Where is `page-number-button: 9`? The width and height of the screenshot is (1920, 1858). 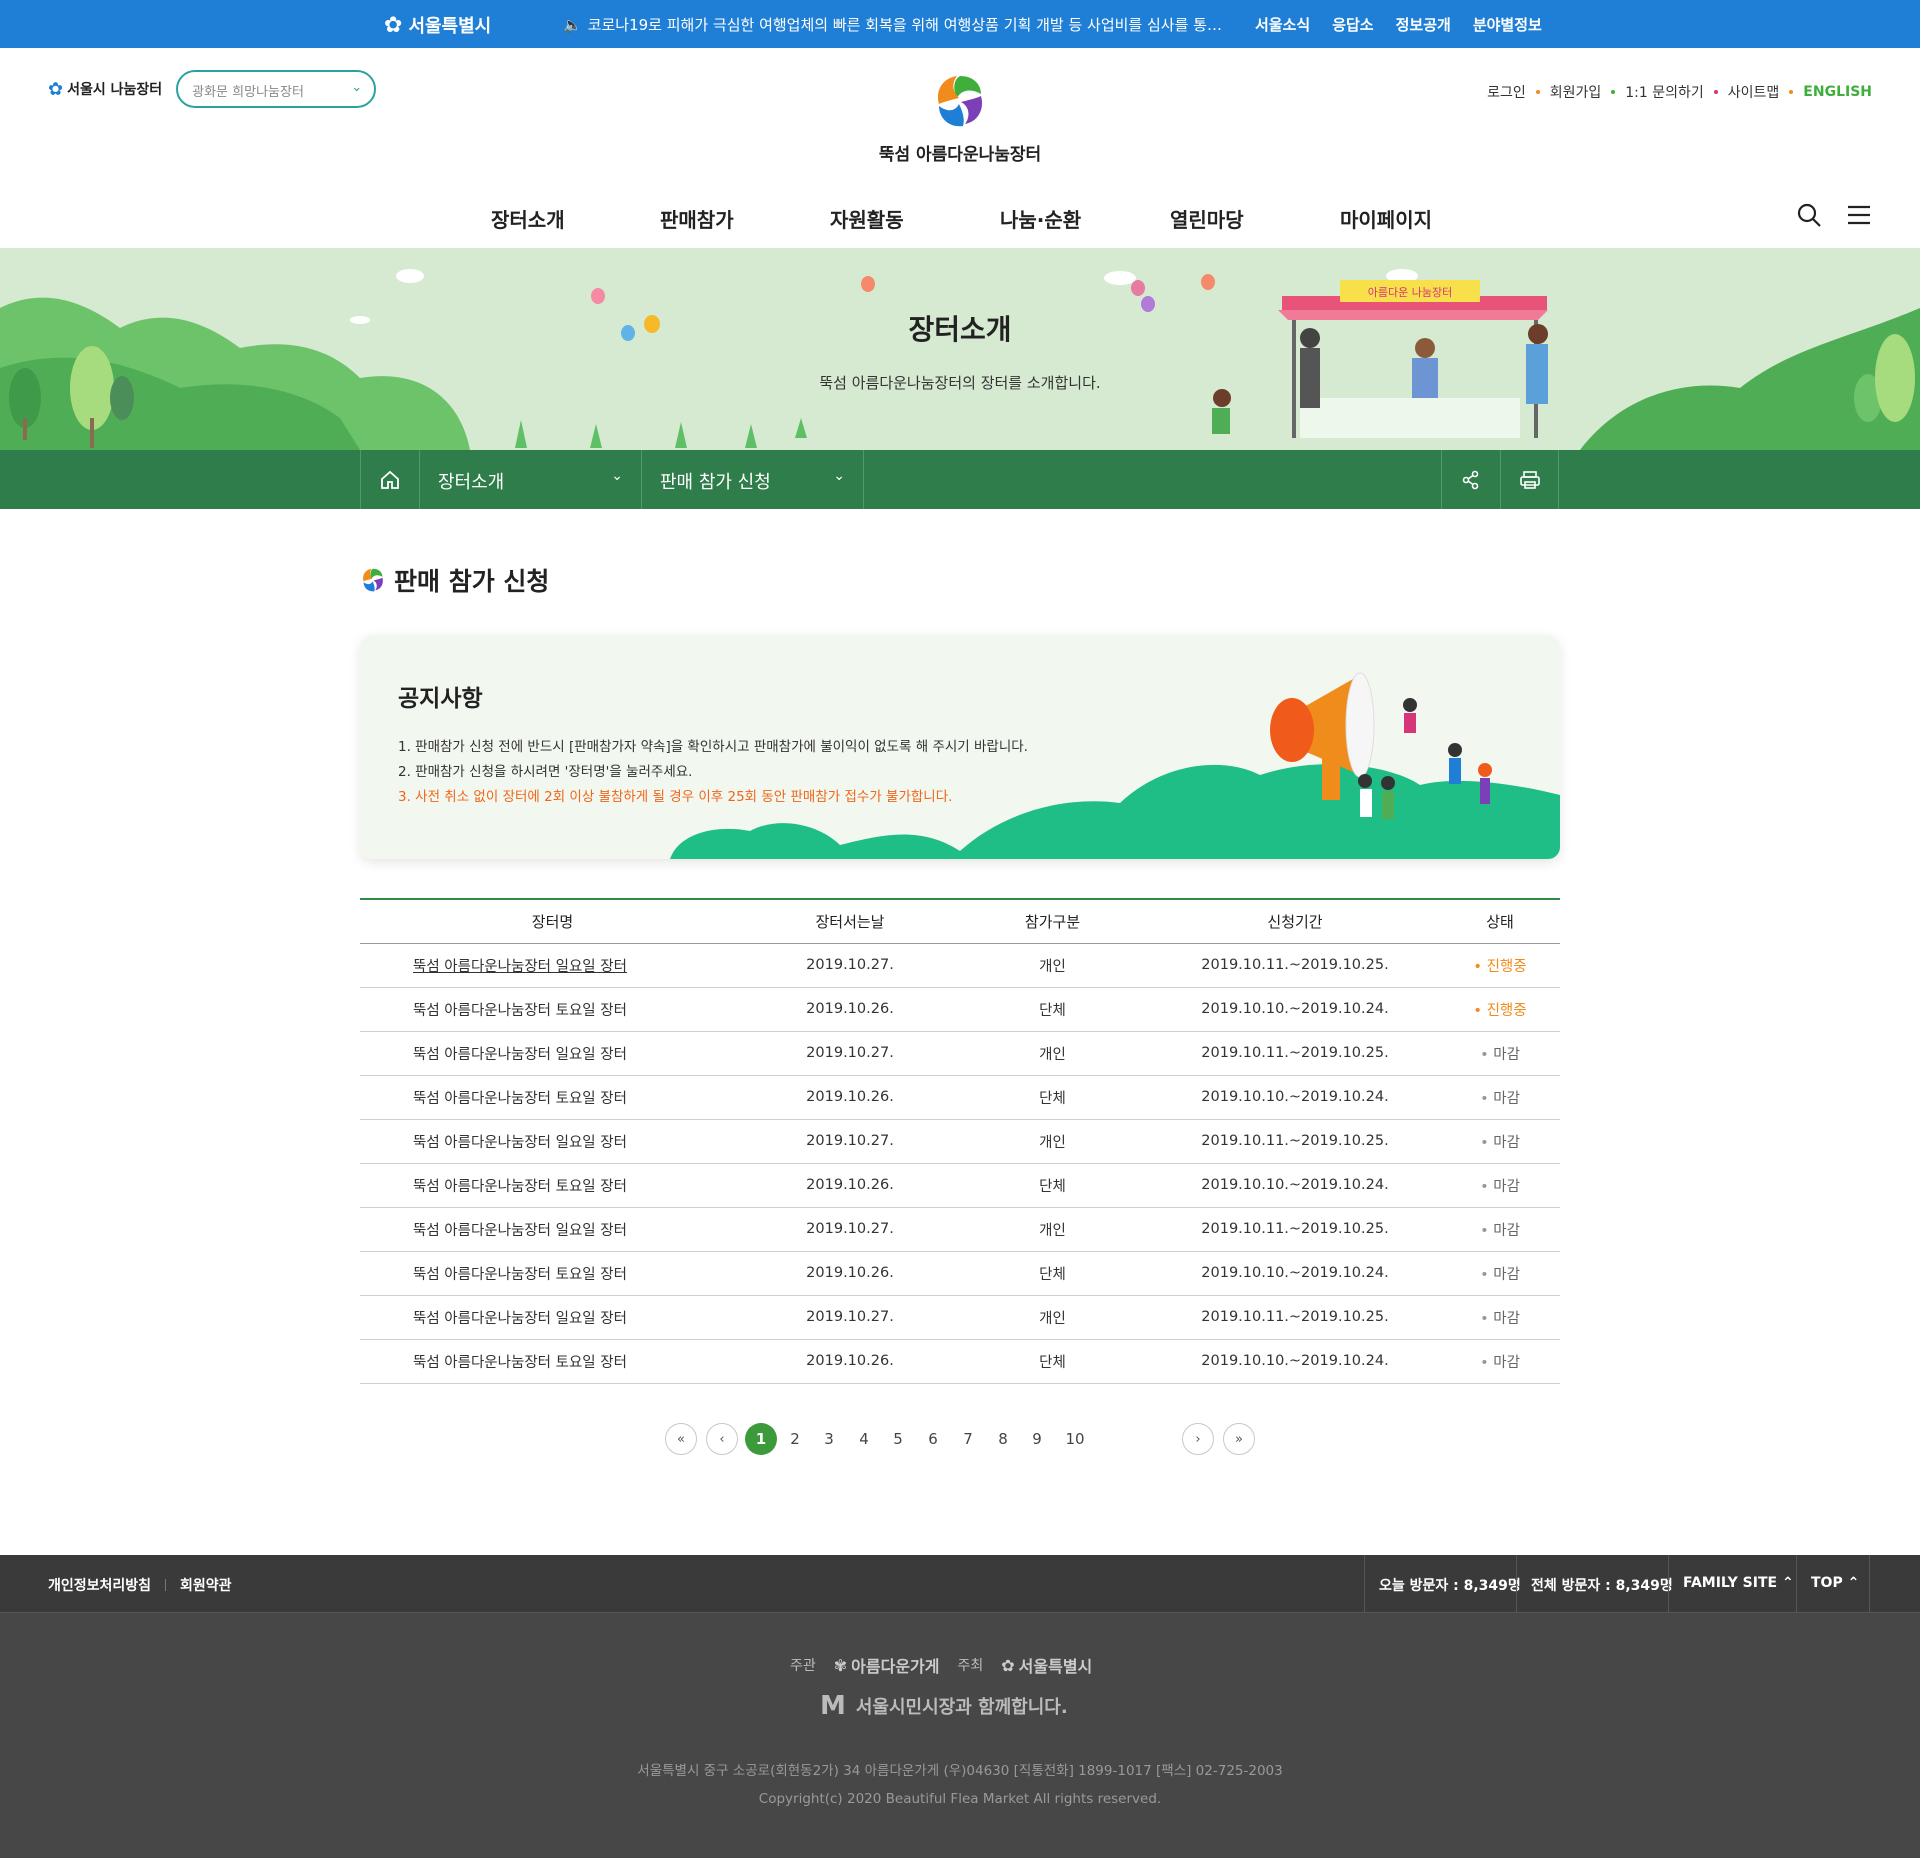 page-number-button: 9 is located at coordinates (1037, 1439).